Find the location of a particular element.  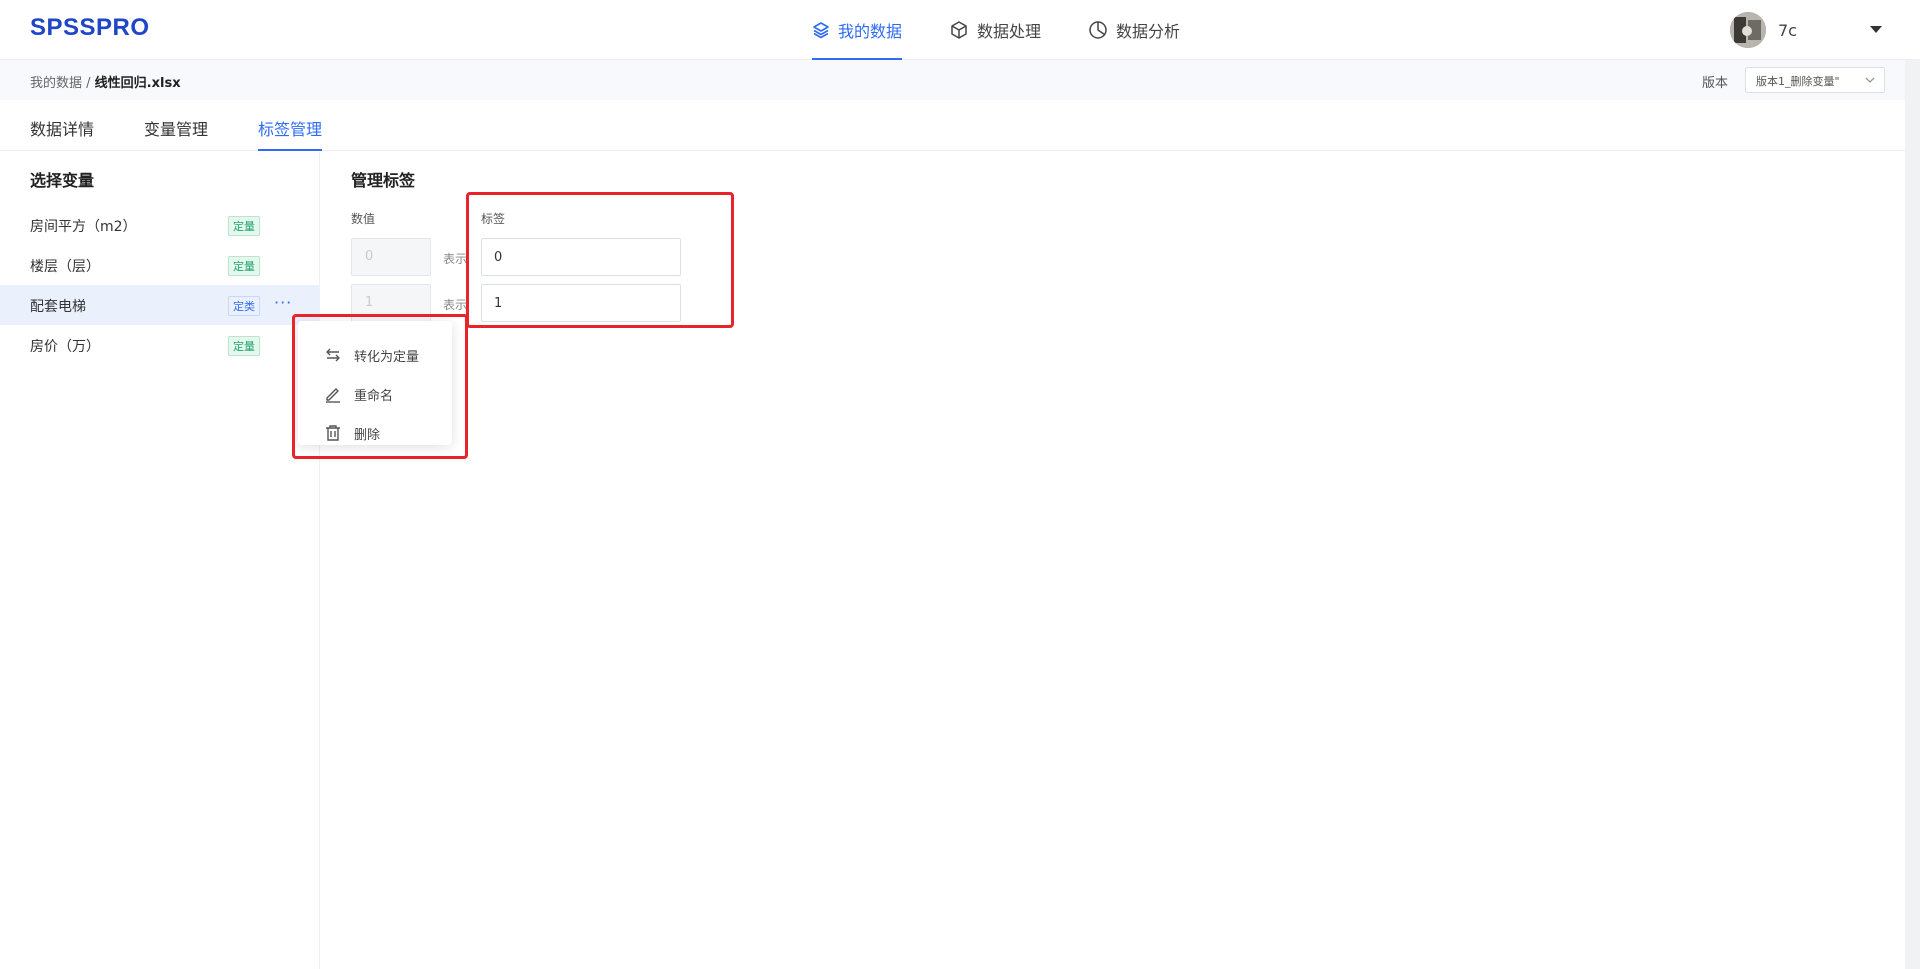

user-menu: 7c is located at coordinates (1763, 30).